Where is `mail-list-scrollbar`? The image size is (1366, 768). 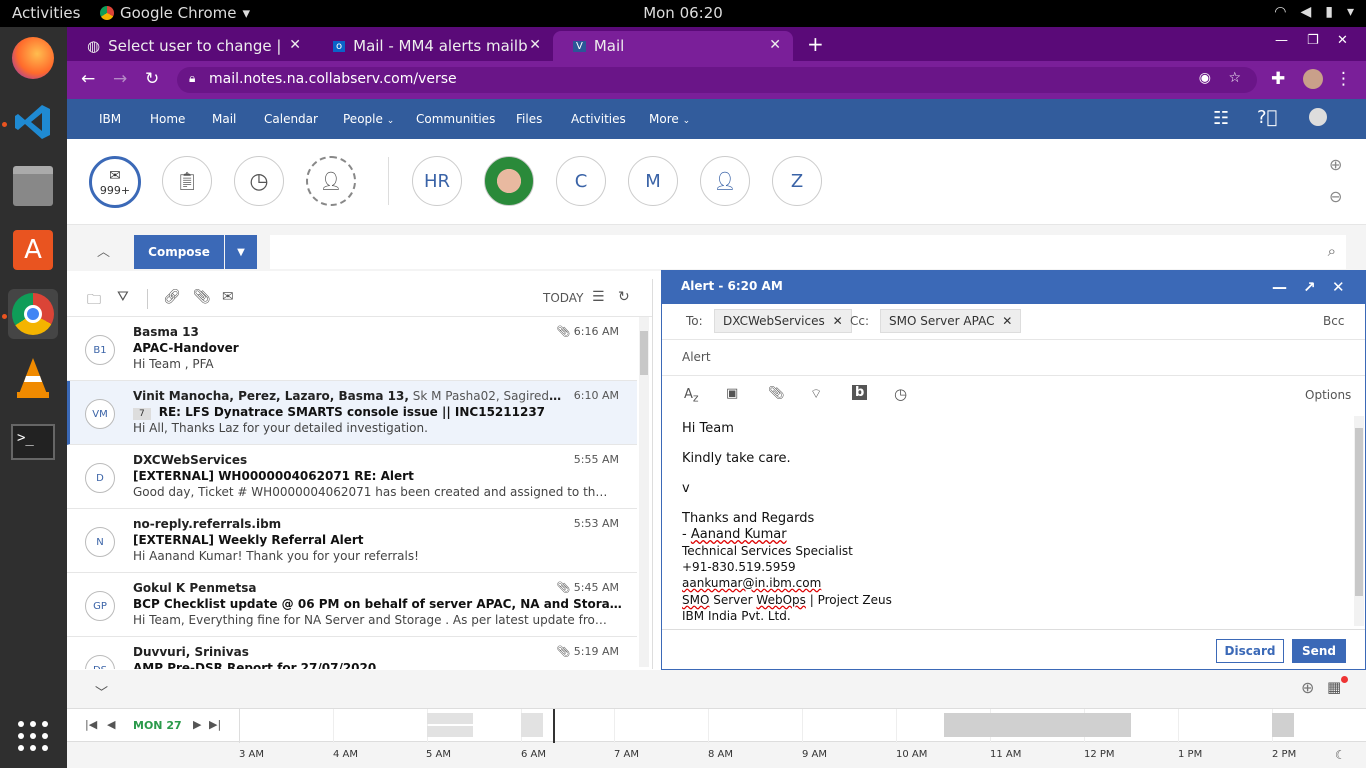 mail-list-scrollbar is located at coordinates (644, 492).